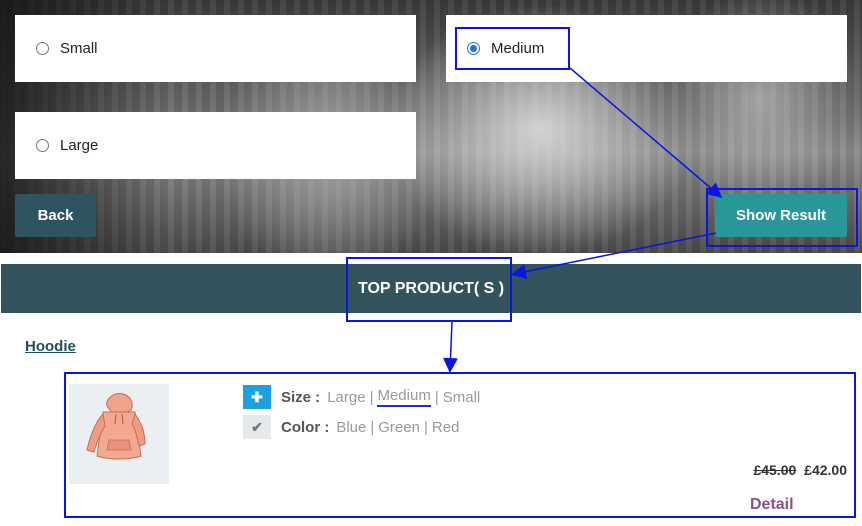  Describe the element at coordinates (42, 145) in the screenshot. I see `radio-large` at that location.